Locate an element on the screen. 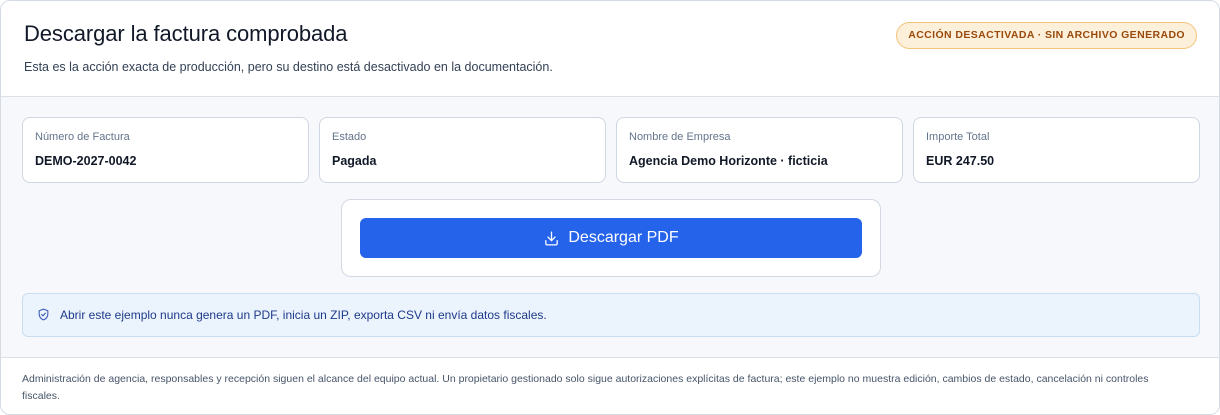 The height and width of the screenshot is (415, 1220). download-pdf-label: Descargar PDF is located at coordinates (623, 237).